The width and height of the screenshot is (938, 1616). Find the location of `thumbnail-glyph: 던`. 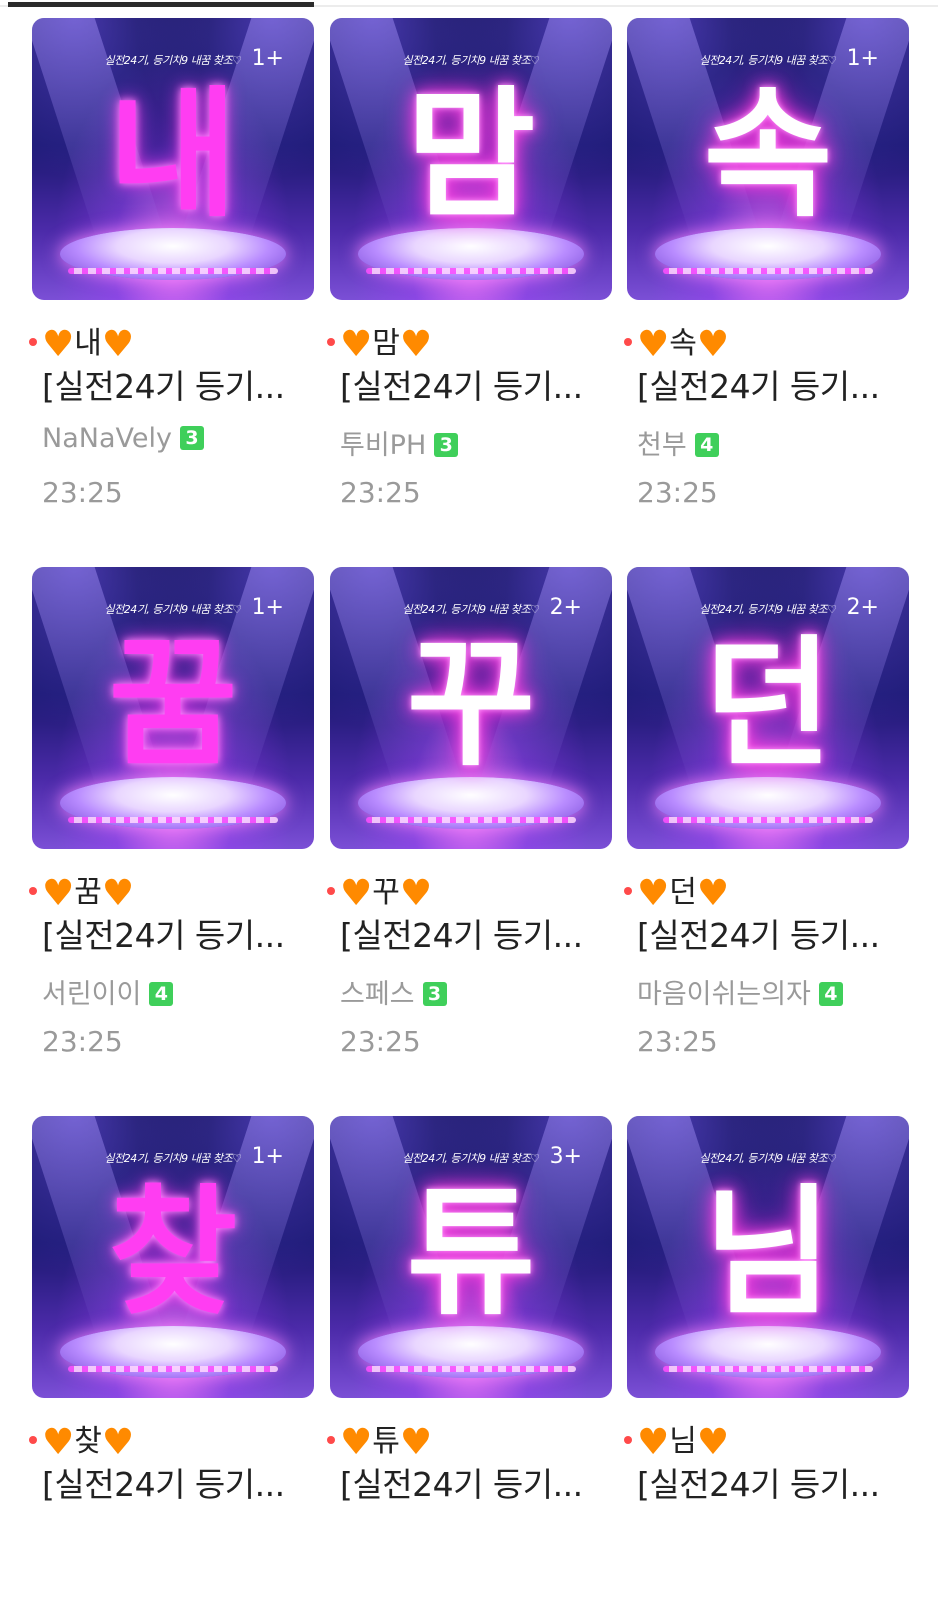

thumbnail-glyph: 던 is located at coordinates (768, 704).